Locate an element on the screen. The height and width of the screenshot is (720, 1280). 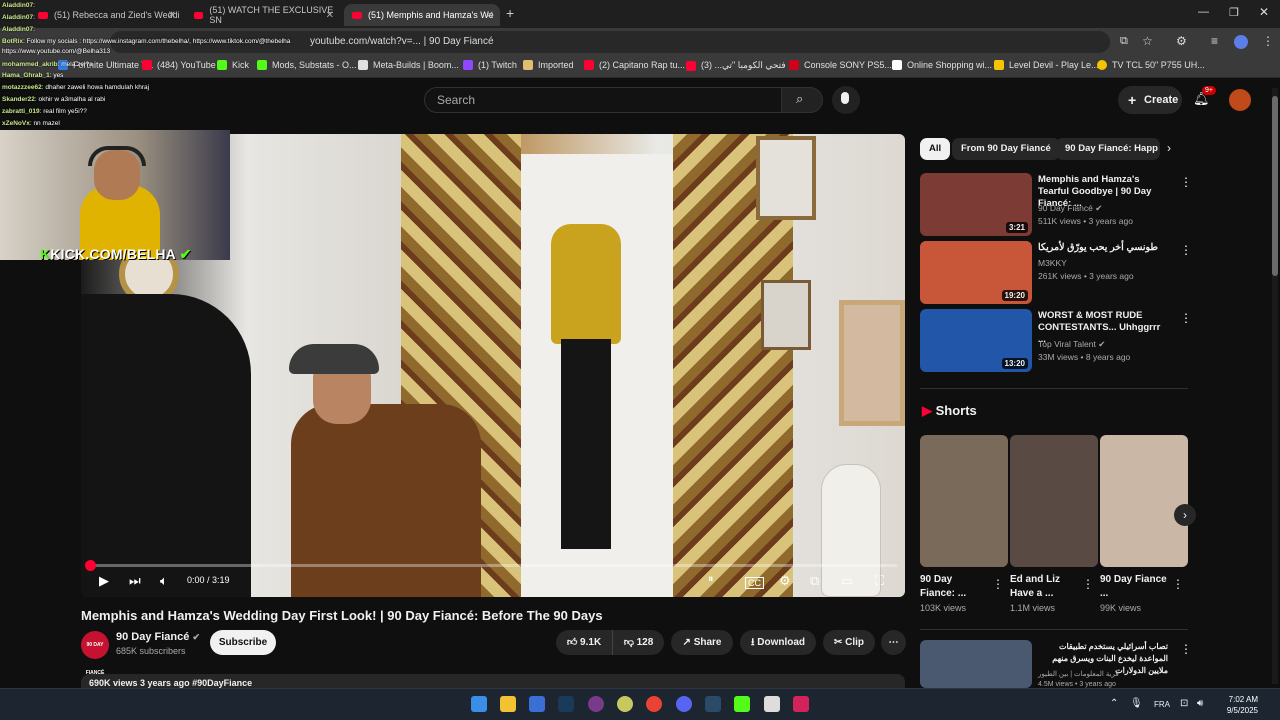
extensions-icon: ⚙ is located at coordinates (1181, 41).